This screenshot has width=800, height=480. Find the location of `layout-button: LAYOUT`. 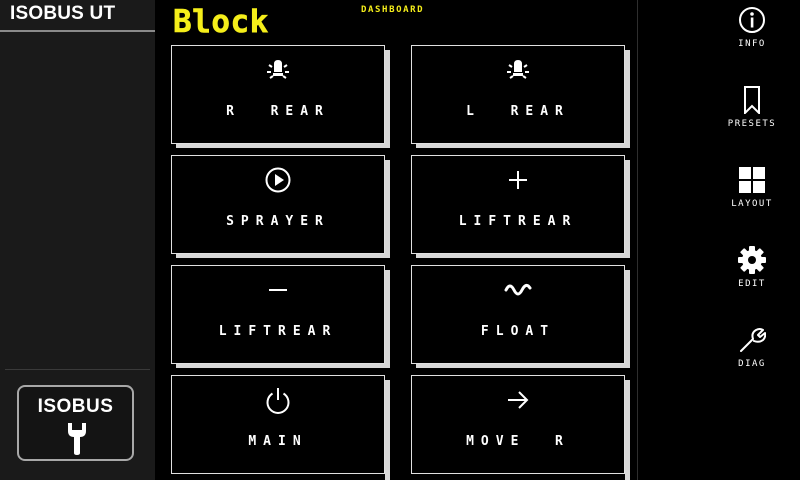

layout-button: LAYOUT is located at coordinates (752, 198).